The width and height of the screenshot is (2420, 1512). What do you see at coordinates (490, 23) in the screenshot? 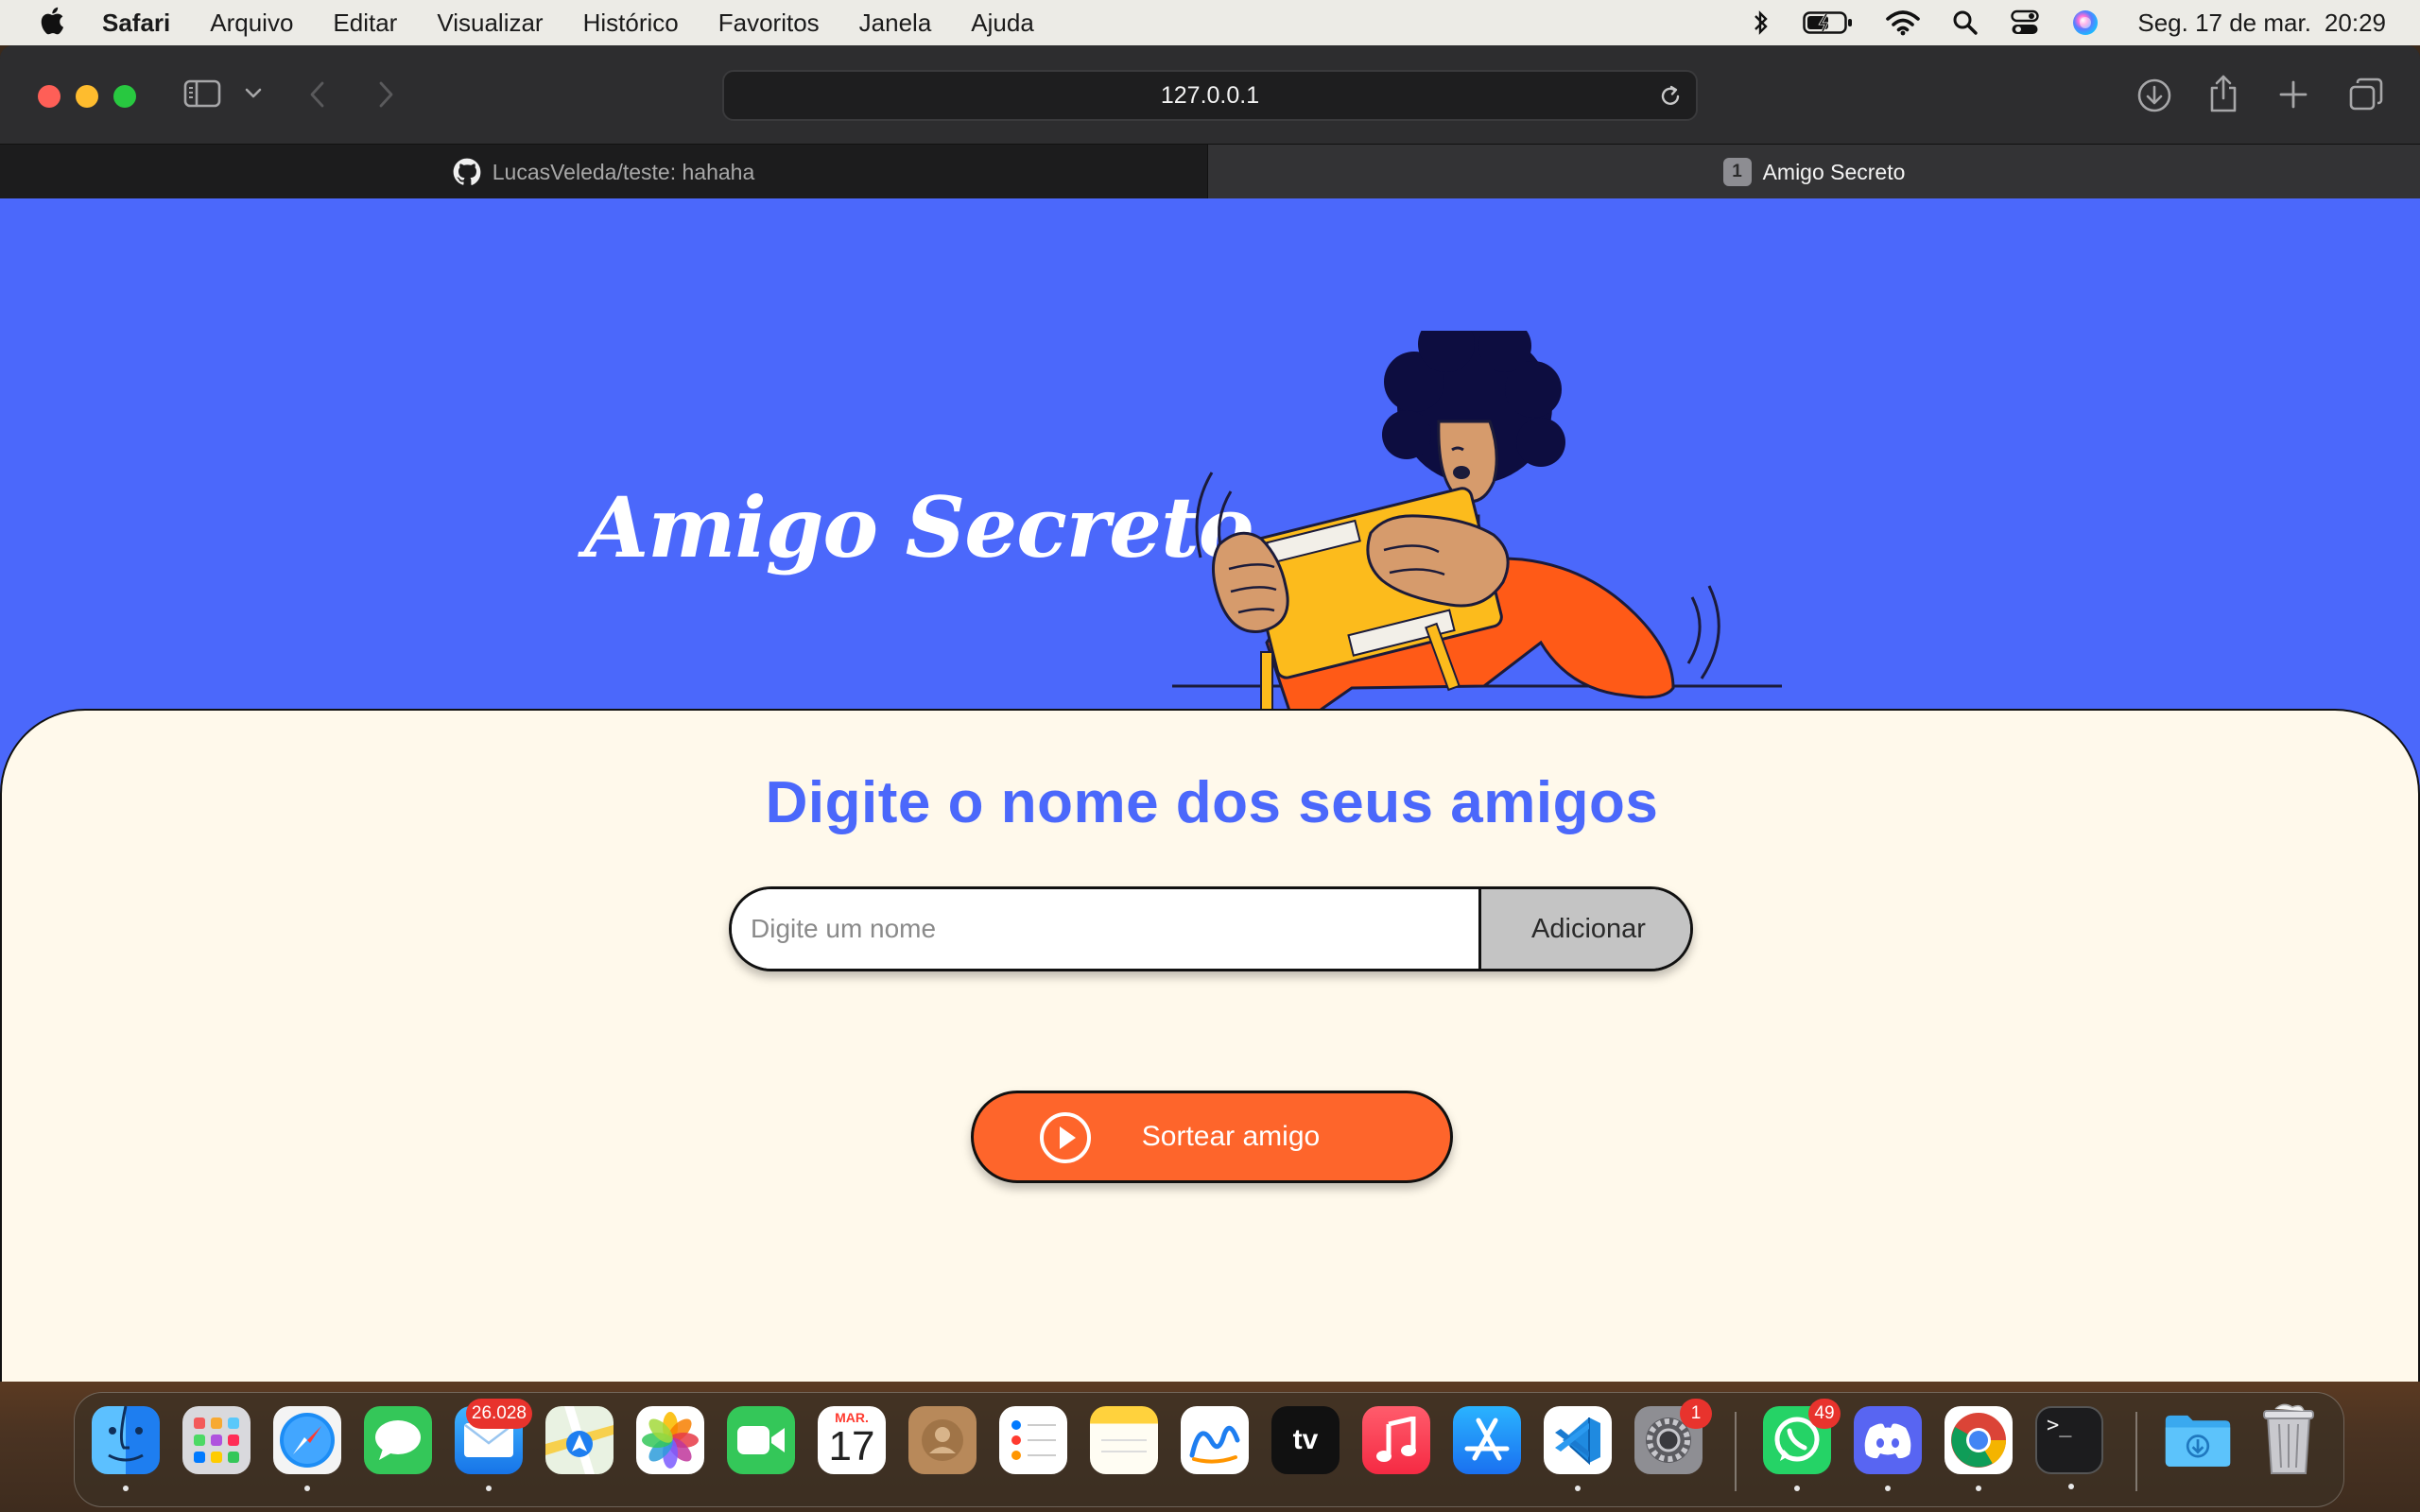
I see `menu-visualizar: Visualizar` at bounding box center [490, 23].